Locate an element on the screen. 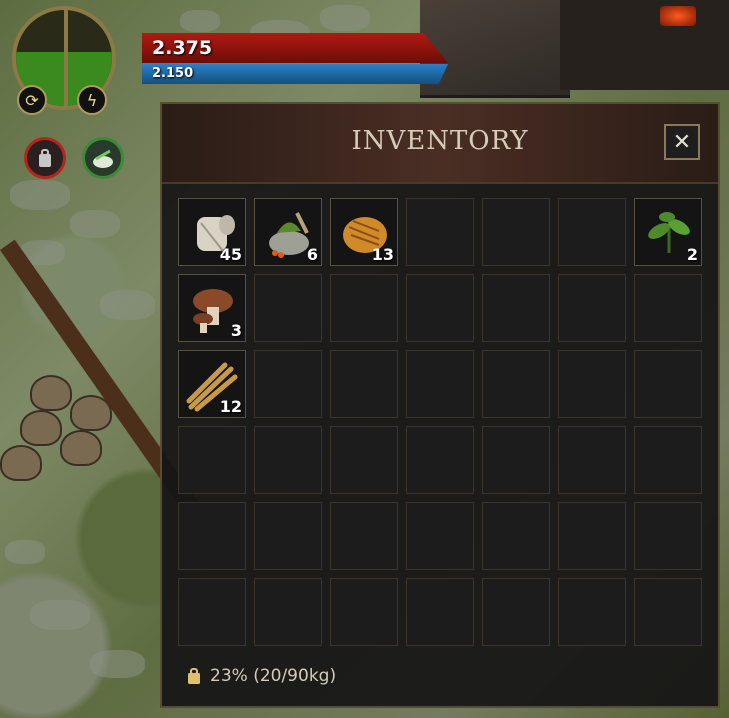 The image size is (729, 718). inventory-slot-bread: 13 is located at coordinates (364, 232).